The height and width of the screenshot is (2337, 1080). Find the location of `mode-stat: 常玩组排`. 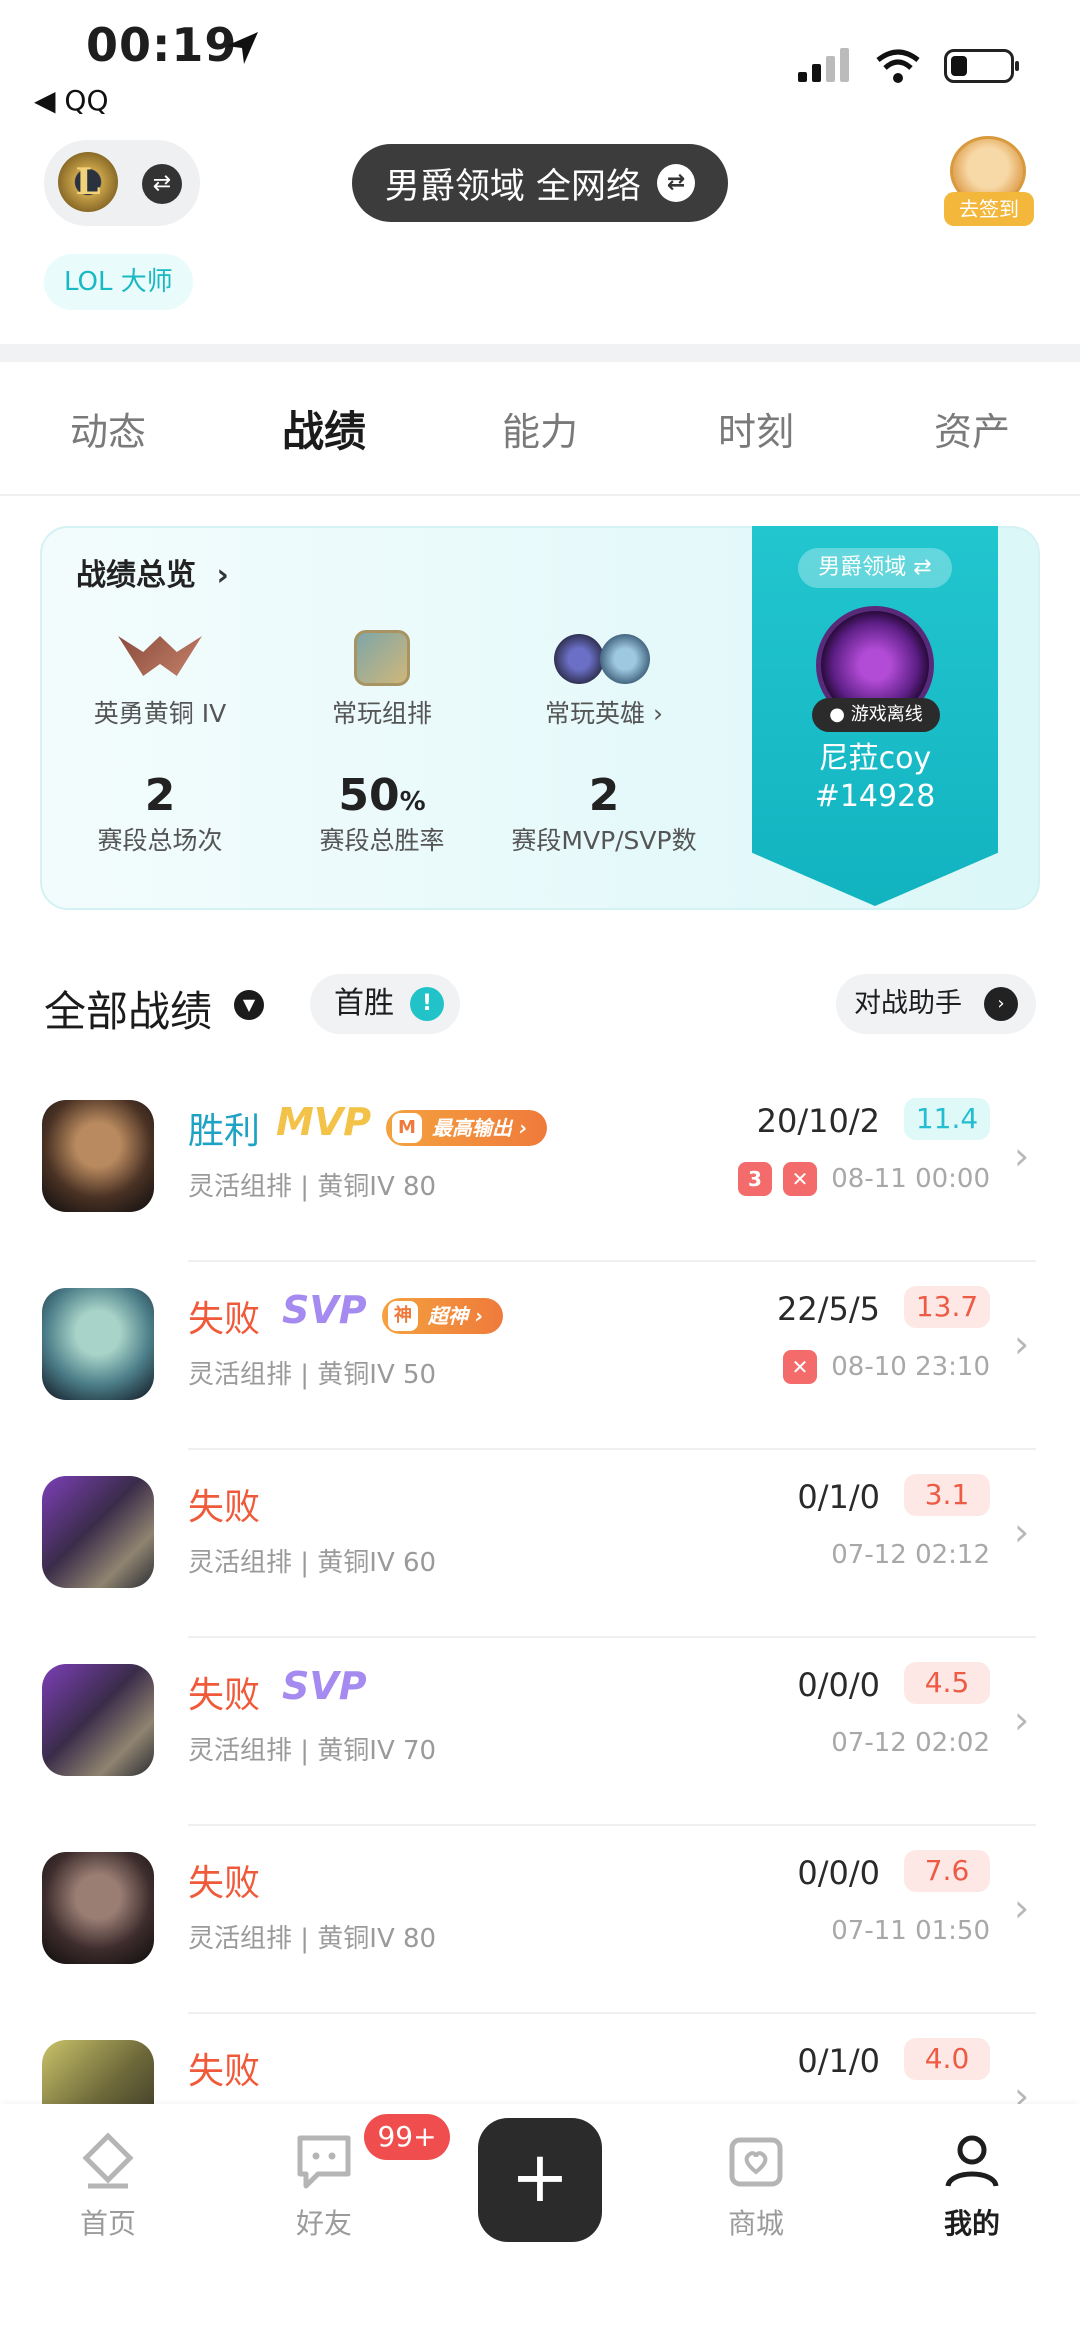

mode-stat: 常玩组排 is located at coordinates (382, 680).